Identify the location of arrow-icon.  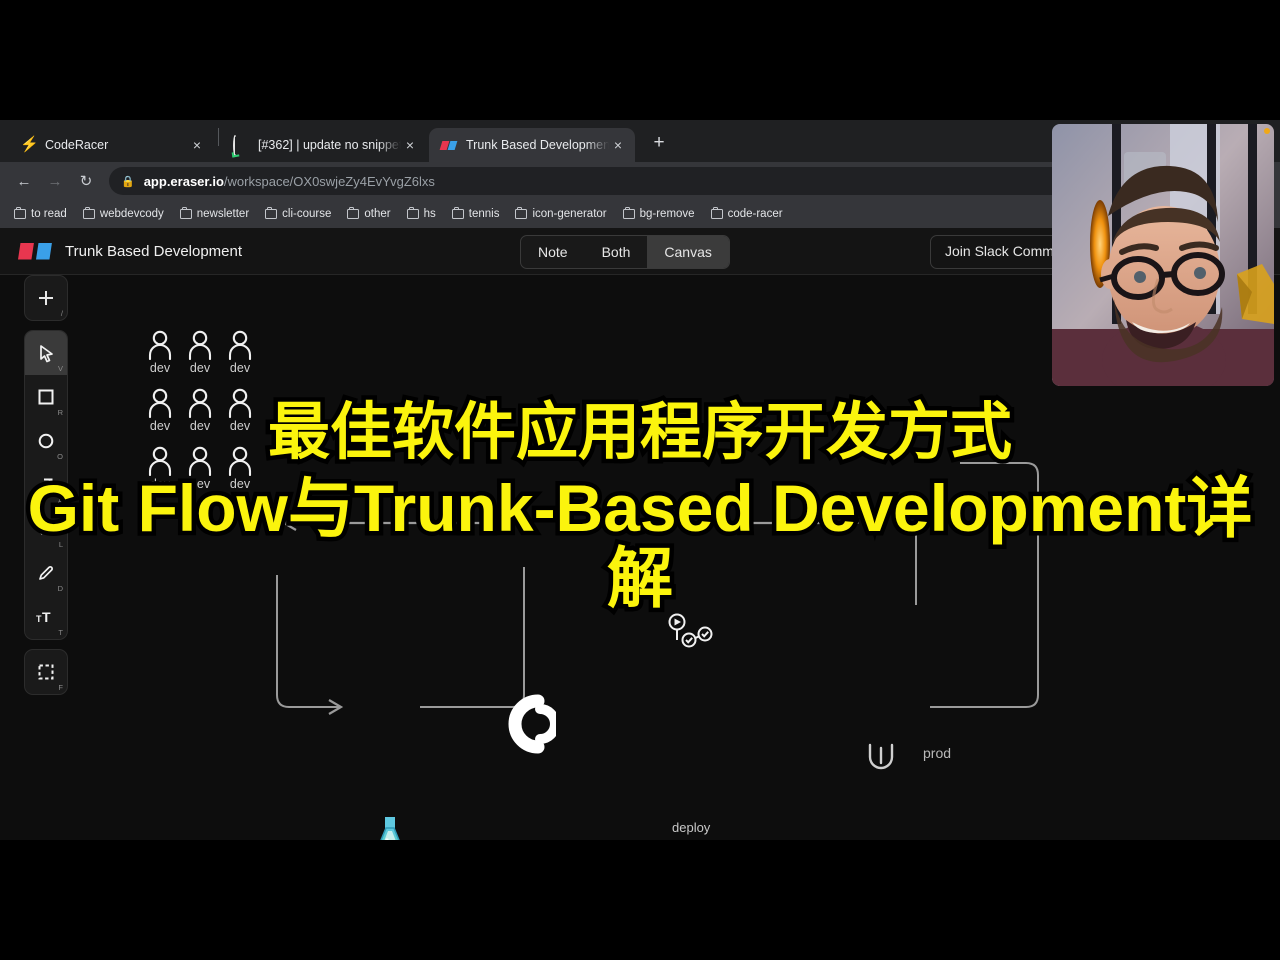
(46, 485).